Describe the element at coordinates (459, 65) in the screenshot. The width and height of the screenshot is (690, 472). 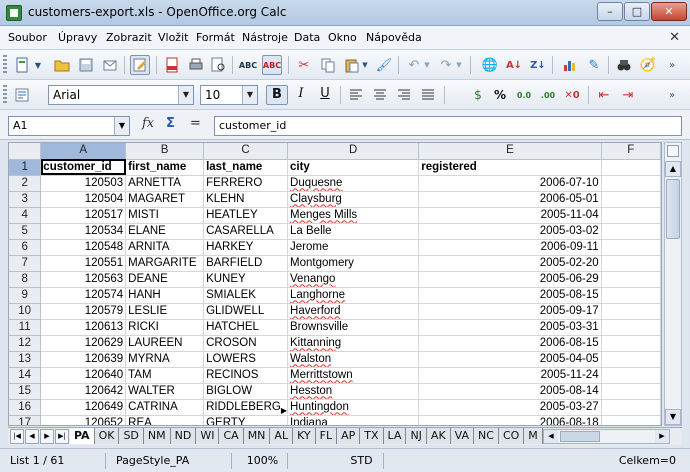
I see `redo-dropdown-icon: ▼` at that location.